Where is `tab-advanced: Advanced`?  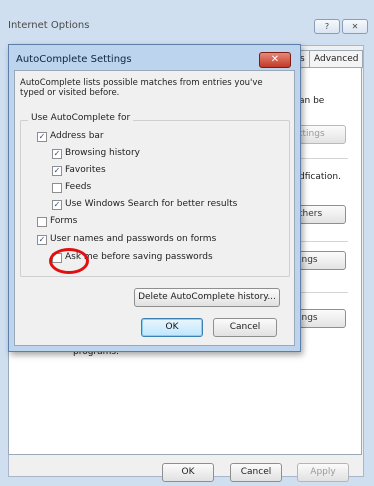 tab-advanced: Advanced is located at coordinates (336, 59).